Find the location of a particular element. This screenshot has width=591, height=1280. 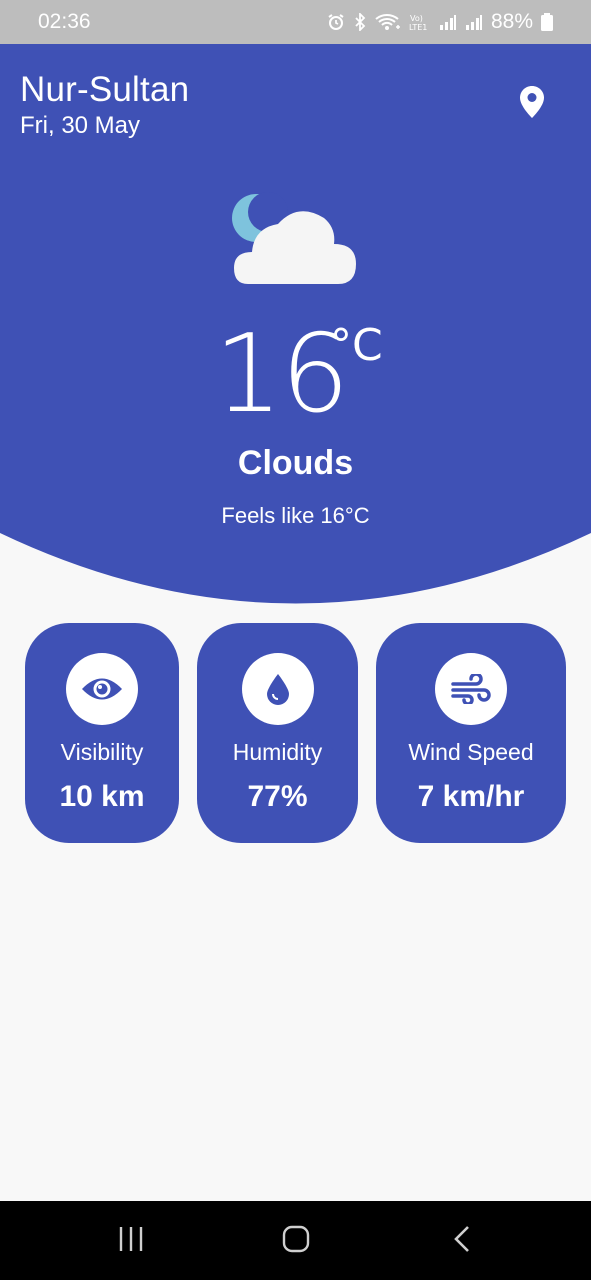

card-label: Humidity is located at coordinates (277, 752).